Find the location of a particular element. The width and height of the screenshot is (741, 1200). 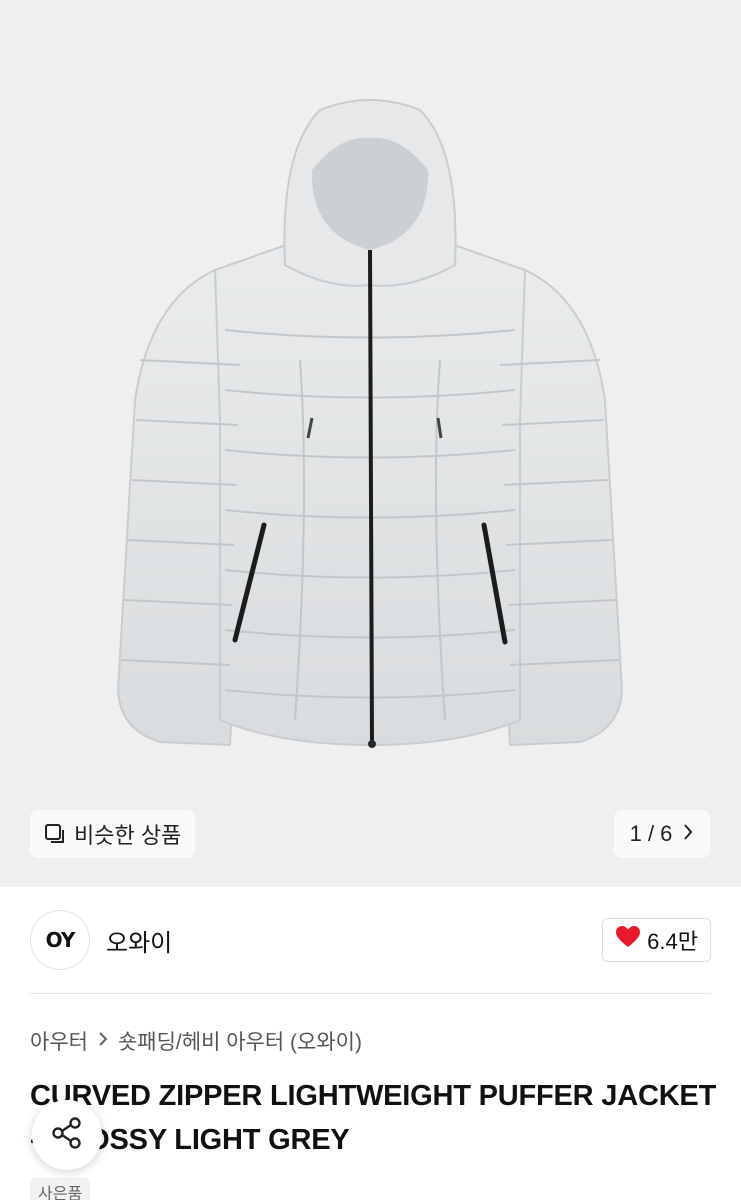

breadcrumb: 아우터 숏패딩/헤비 아우터 (오와이) is located at coordinates (196, 1041).